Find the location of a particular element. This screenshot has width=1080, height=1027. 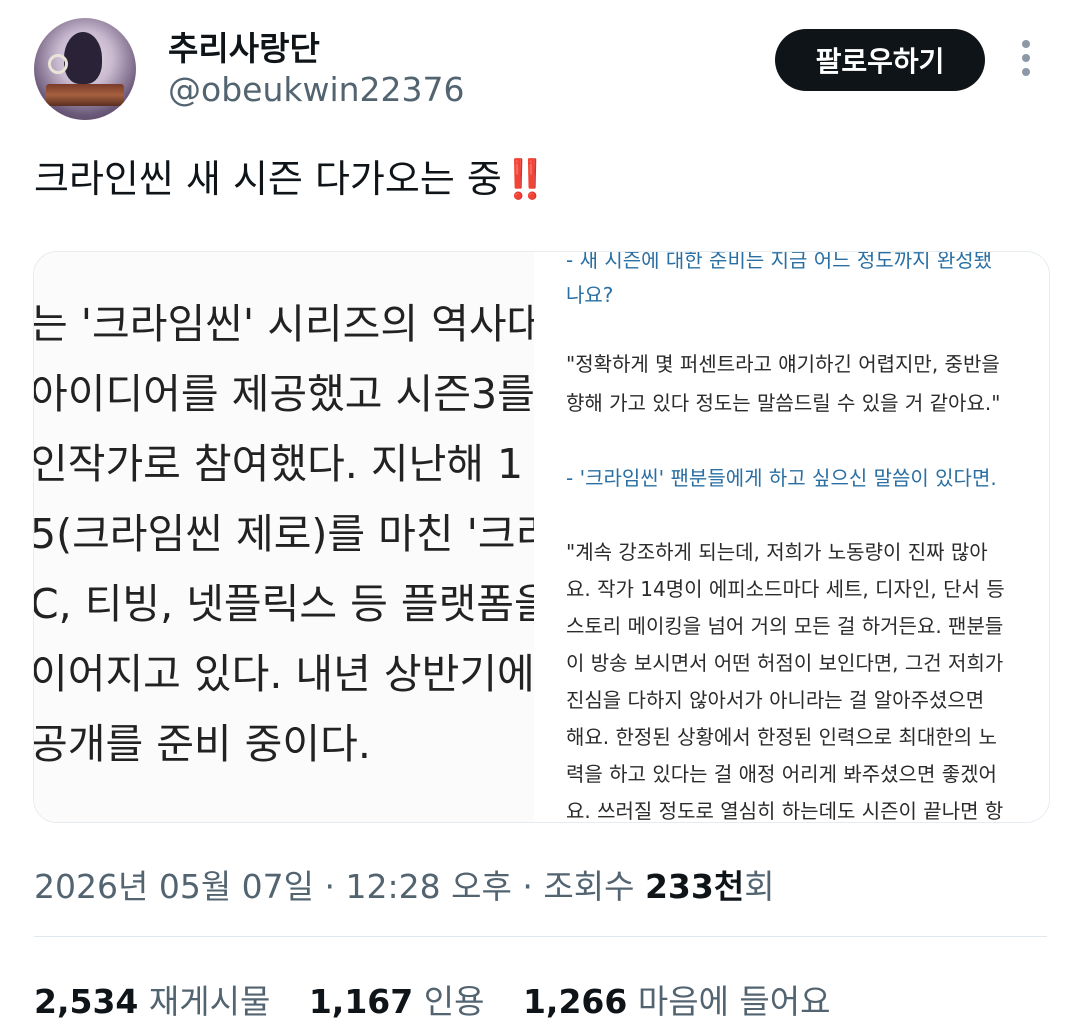

quotes-stat: 1,167 인용 is located at coordinates (397, 1001).